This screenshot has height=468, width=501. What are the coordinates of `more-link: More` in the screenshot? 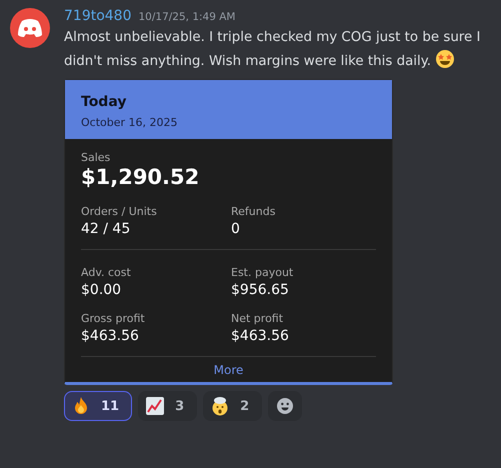 It's located at (229, 369).